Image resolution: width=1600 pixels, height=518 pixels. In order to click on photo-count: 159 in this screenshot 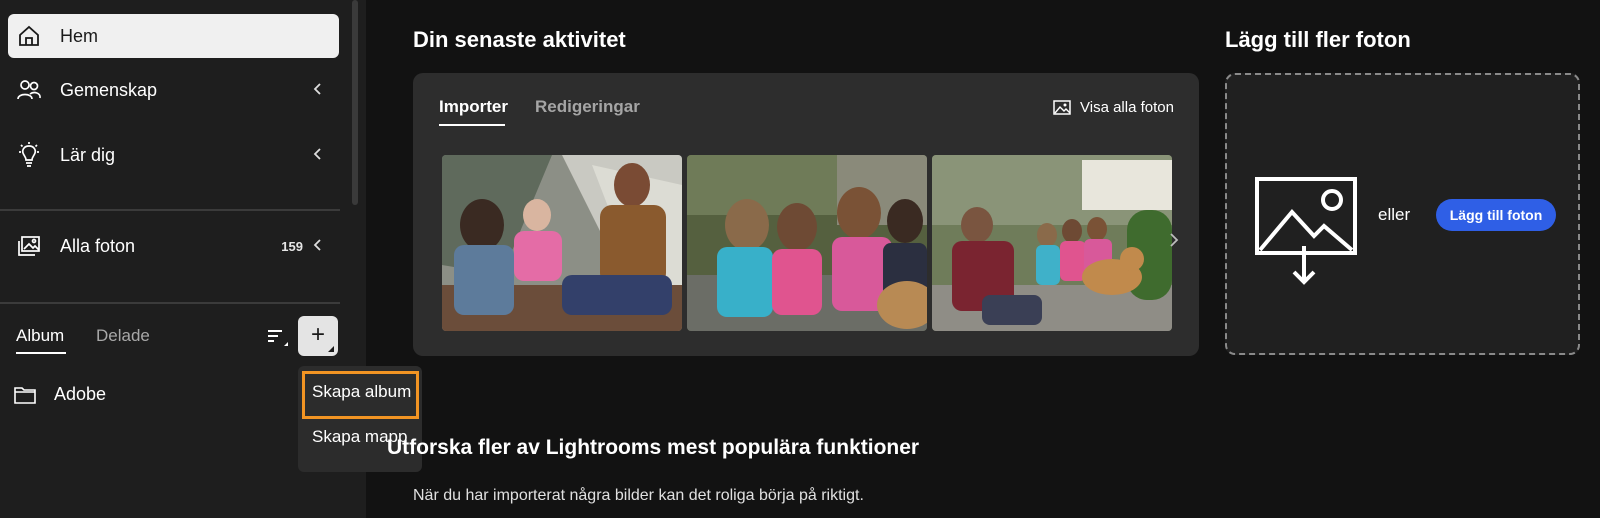, I will do `click(292, 246)`.